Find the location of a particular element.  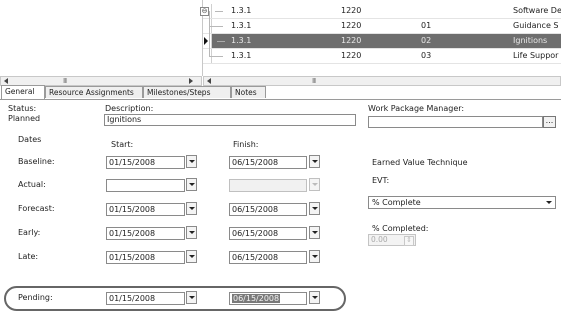

evt-selected-value: % Complete is located at coordinates (396, 202).